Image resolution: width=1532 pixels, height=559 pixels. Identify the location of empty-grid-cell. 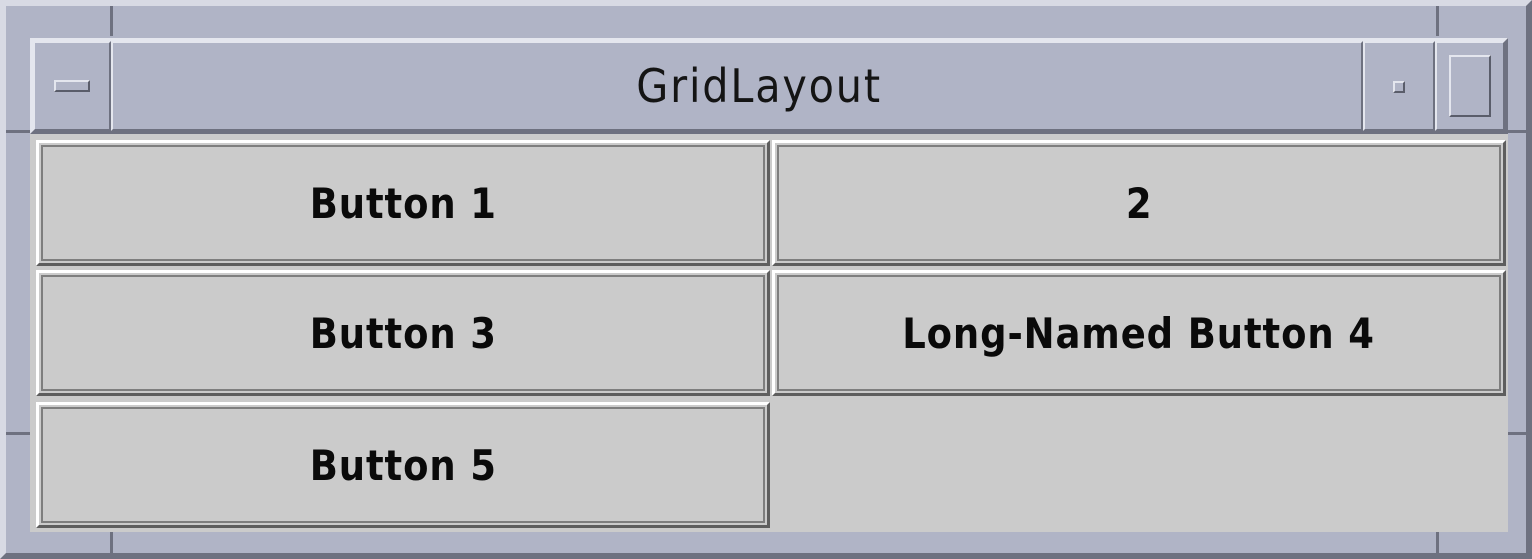
(1139, 465).